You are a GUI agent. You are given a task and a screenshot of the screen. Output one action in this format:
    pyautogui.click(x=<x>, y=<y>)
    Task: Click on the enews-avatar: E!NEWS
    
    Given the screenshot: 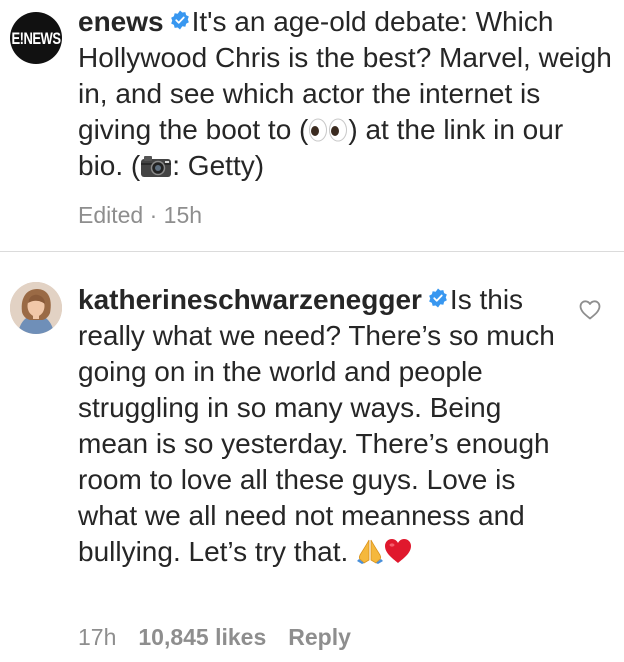 What is the action you would take?
    pyautogui.click(x=36, y=38)
    